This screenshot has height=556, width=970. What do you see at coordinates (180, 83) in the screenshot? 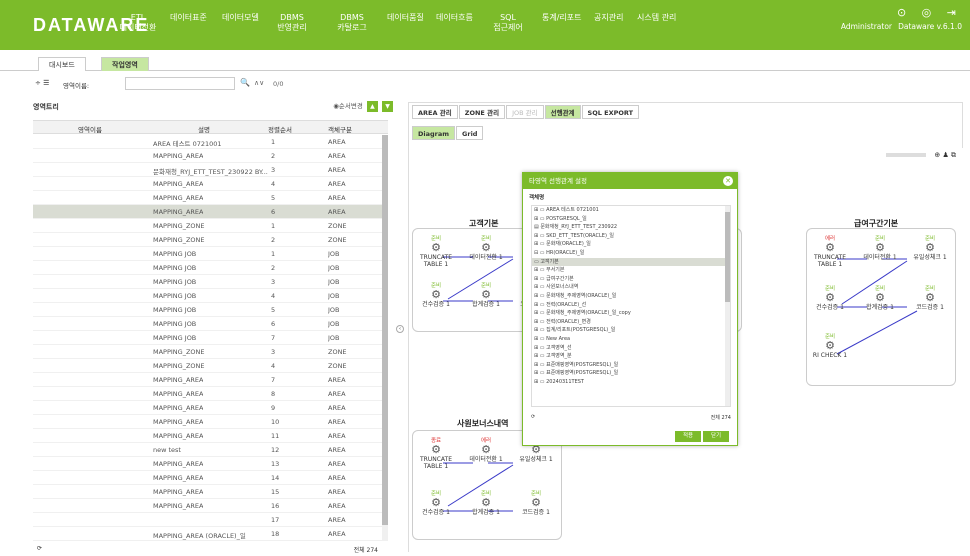
I see `area-search-input` at bounding box center [180, 83].